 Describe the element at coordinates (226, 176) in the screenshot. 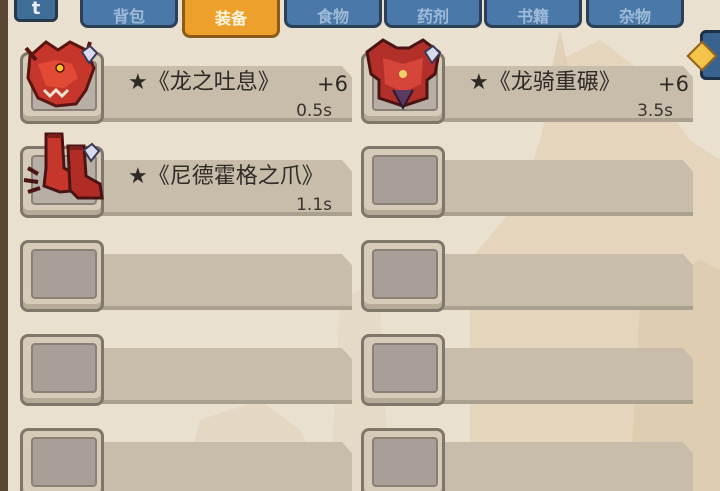

I see `item-name: ★《尼德霍格之爪》` at that location.